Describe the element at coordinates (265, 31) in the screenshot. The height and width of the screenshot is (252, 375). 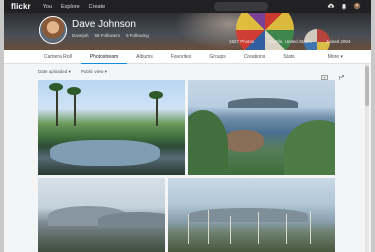
I see `banner-balloon-image` at that location.